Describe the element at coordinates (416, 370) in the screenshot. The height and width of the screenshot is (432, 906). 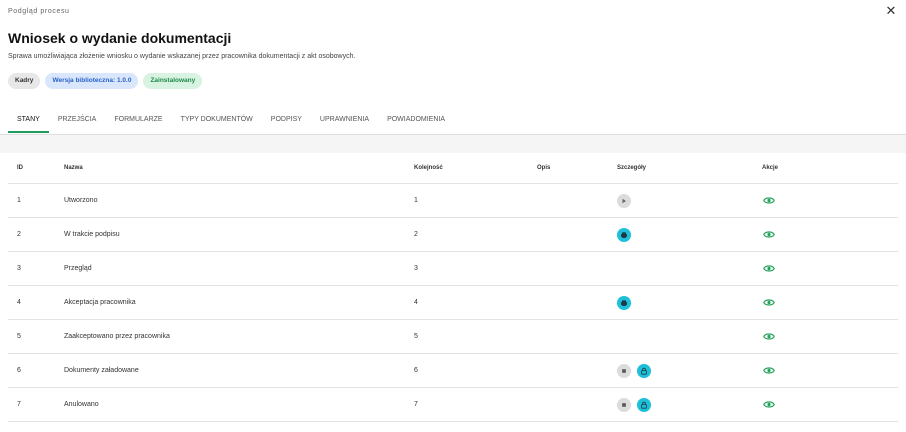
I see `cell-kolejnosc: 6` at that location.